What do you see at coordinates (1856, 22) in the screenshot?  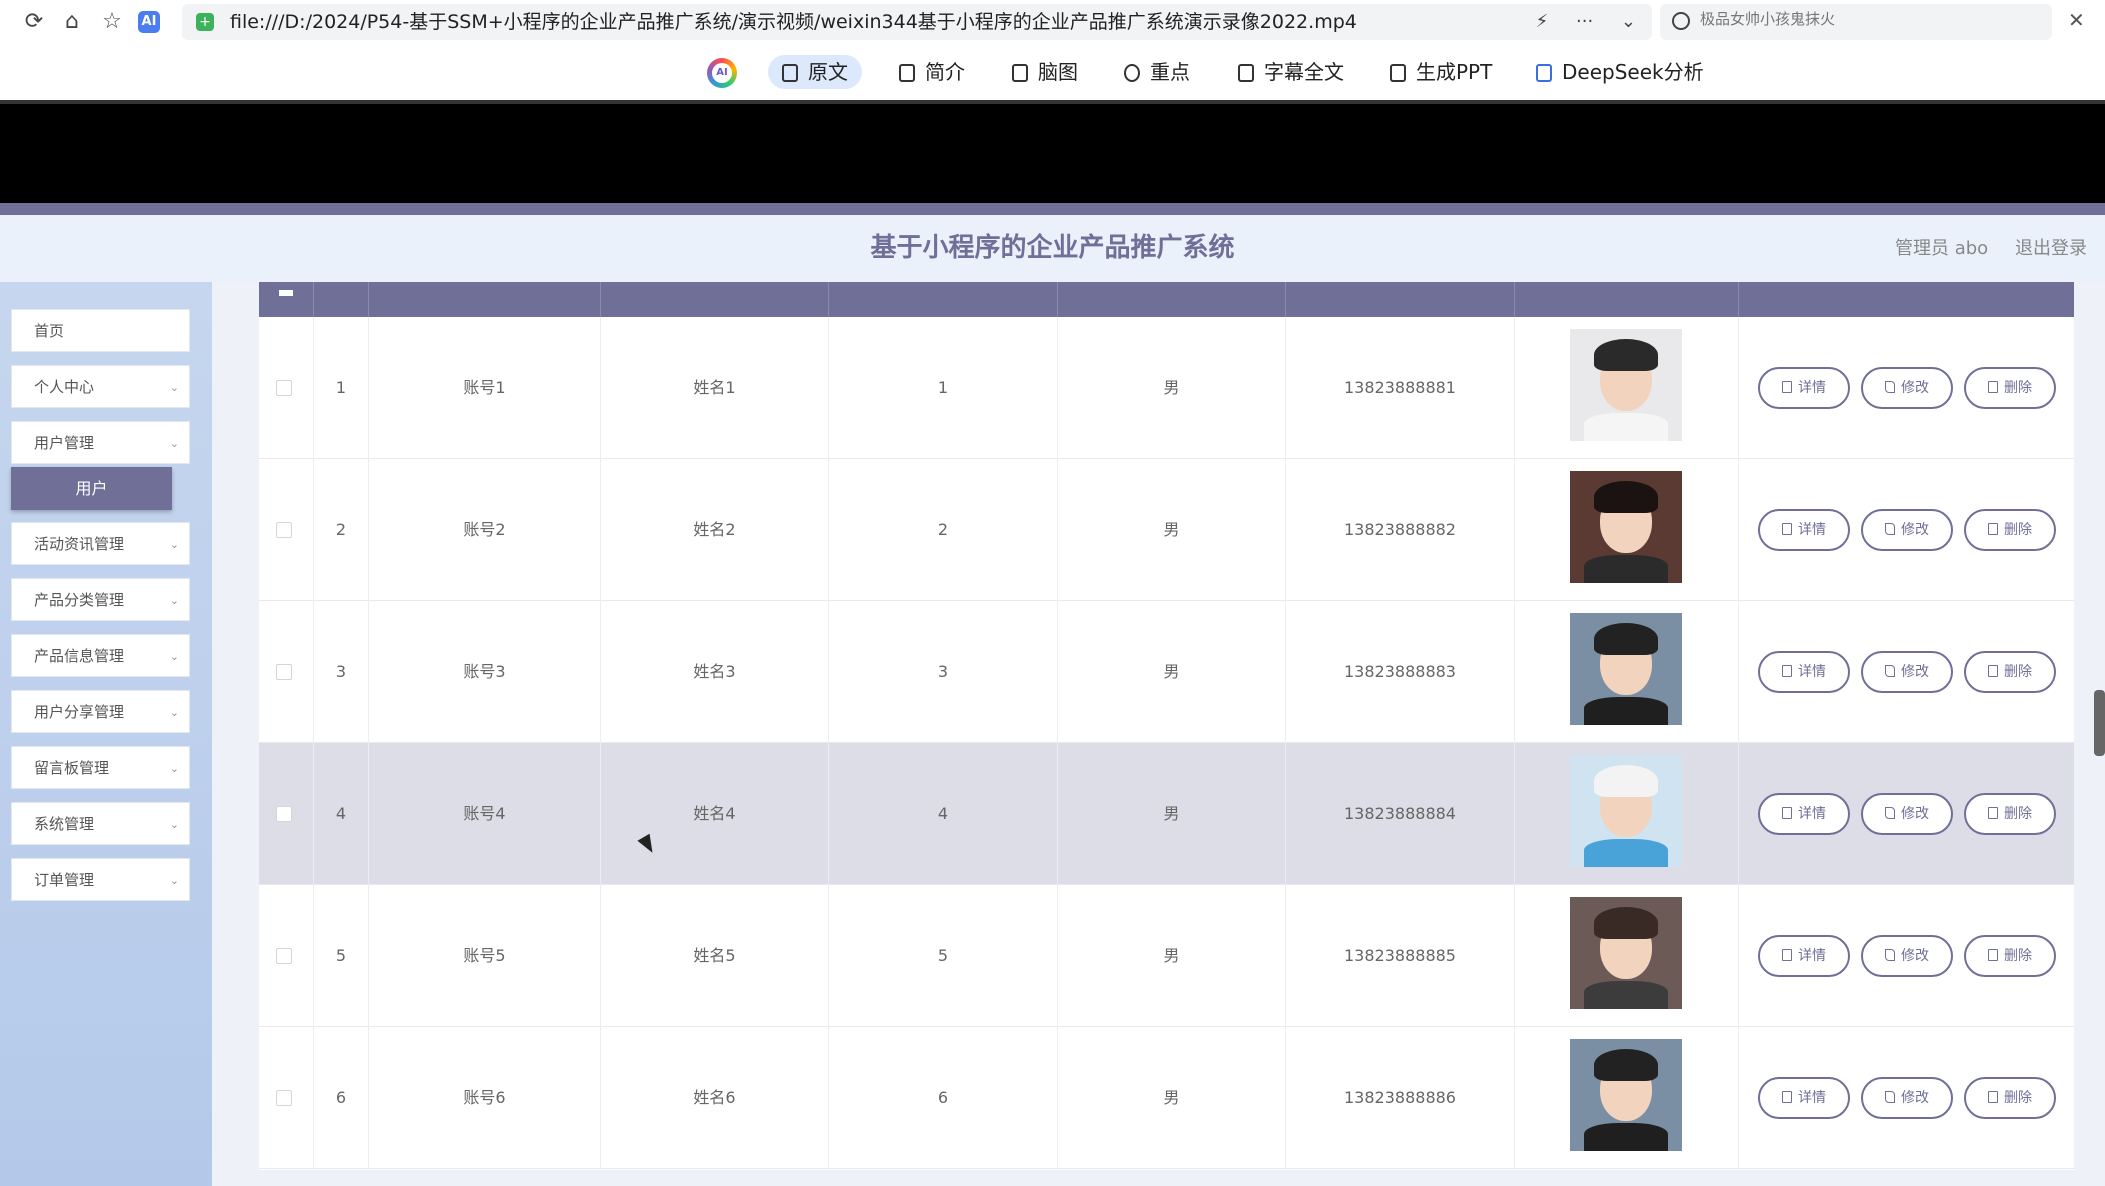 I see `search-box: 极品女帅小孩鬼抹火` at bounding box center [1856, 22].